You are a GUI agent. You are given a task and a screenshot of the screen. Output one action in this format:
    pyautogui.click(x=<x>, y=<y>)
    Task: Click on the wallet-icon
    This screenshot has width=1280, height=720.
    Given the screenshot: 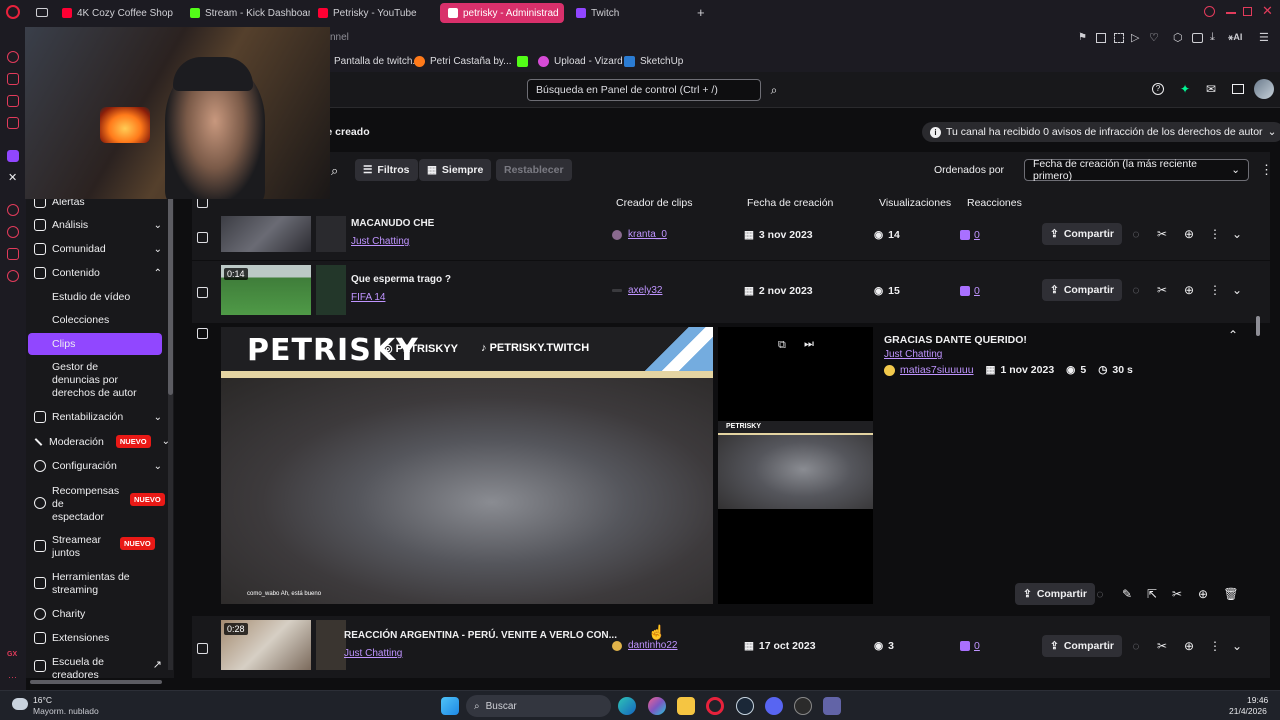 What is the action you would take?
    pyautogui.click(x=1197, y=38)
    